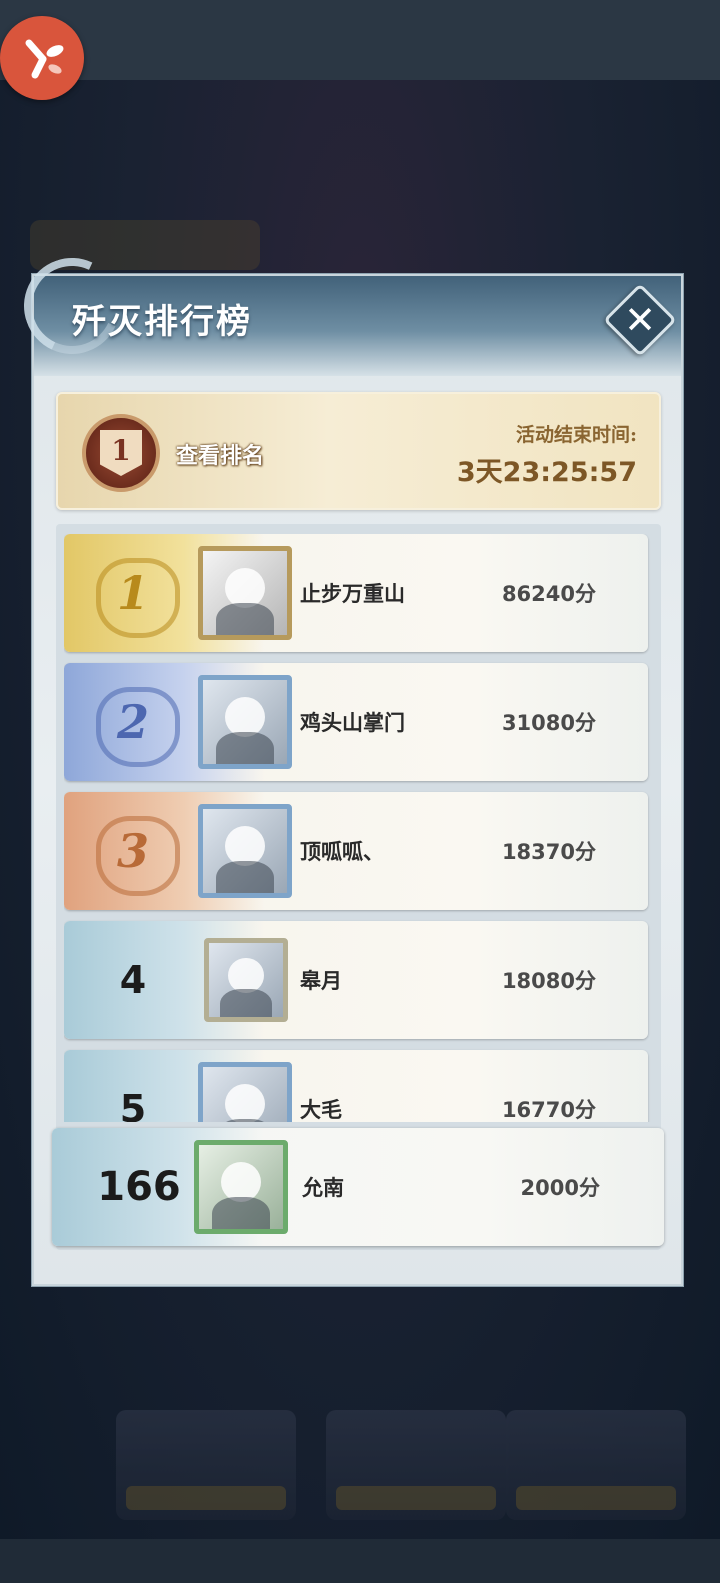 The height and width of the screenshot is (1583, 720). What do you see at coordinates (576, 435) in the screenshot?
I see `event-end-label: 活动结束时间:` at bounding box center [576, 435].